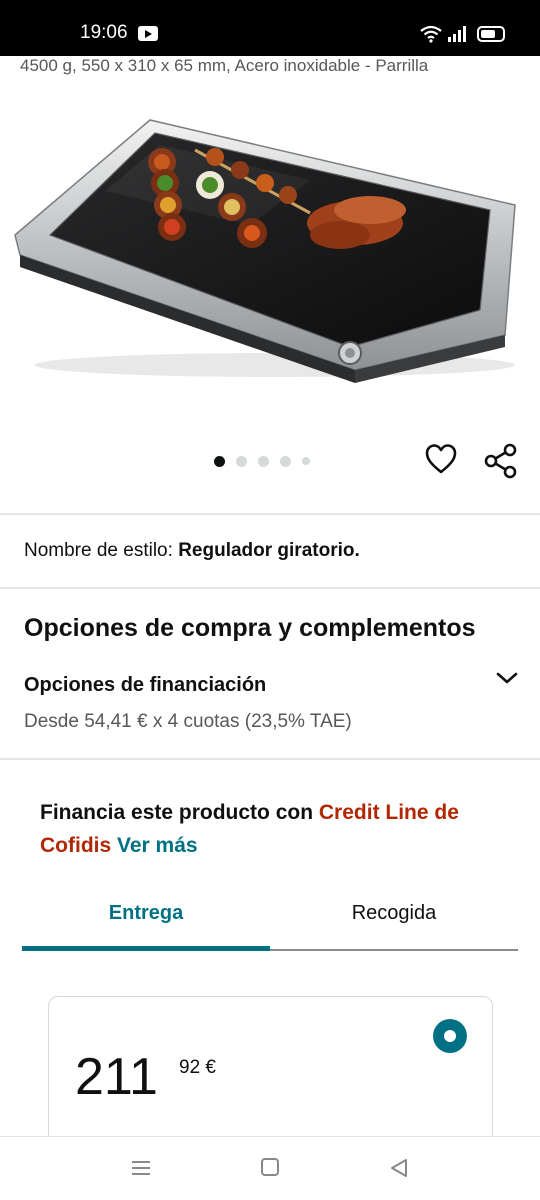  Describe the element at coordinates (270, 28) in the screenshot. I see `status-bar: 19:06` at that location.